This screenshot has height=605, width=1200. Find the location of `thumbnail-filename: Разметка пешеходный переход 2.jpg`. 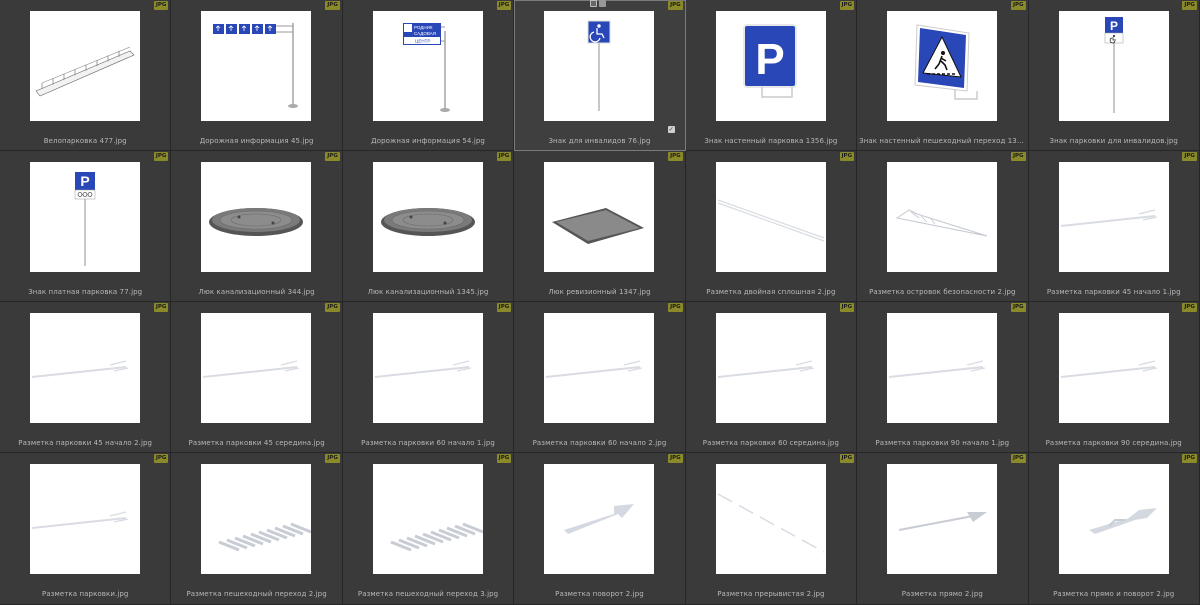

thumbnail-filename: Разметка пешеходный переход 2.jpg is located at coordinates (256, 594).